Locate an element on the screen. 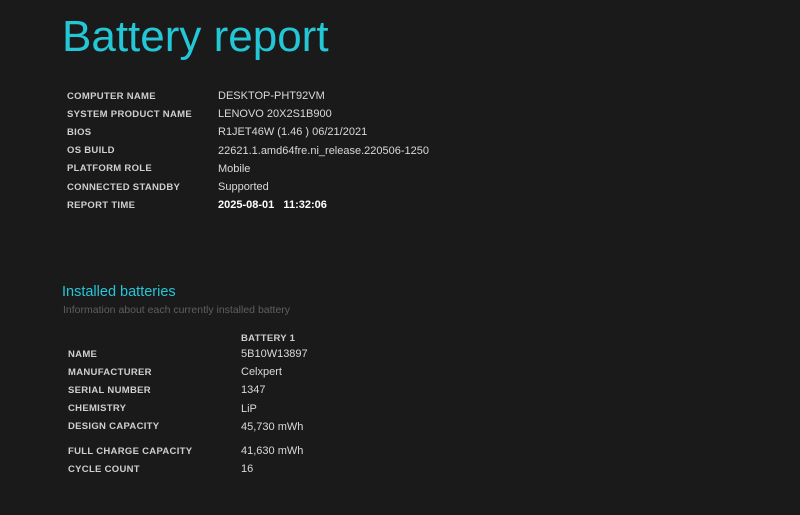  full-charge-capacity-label: FULL CHARGE CAPACITY is located at coordinates (130, 451).